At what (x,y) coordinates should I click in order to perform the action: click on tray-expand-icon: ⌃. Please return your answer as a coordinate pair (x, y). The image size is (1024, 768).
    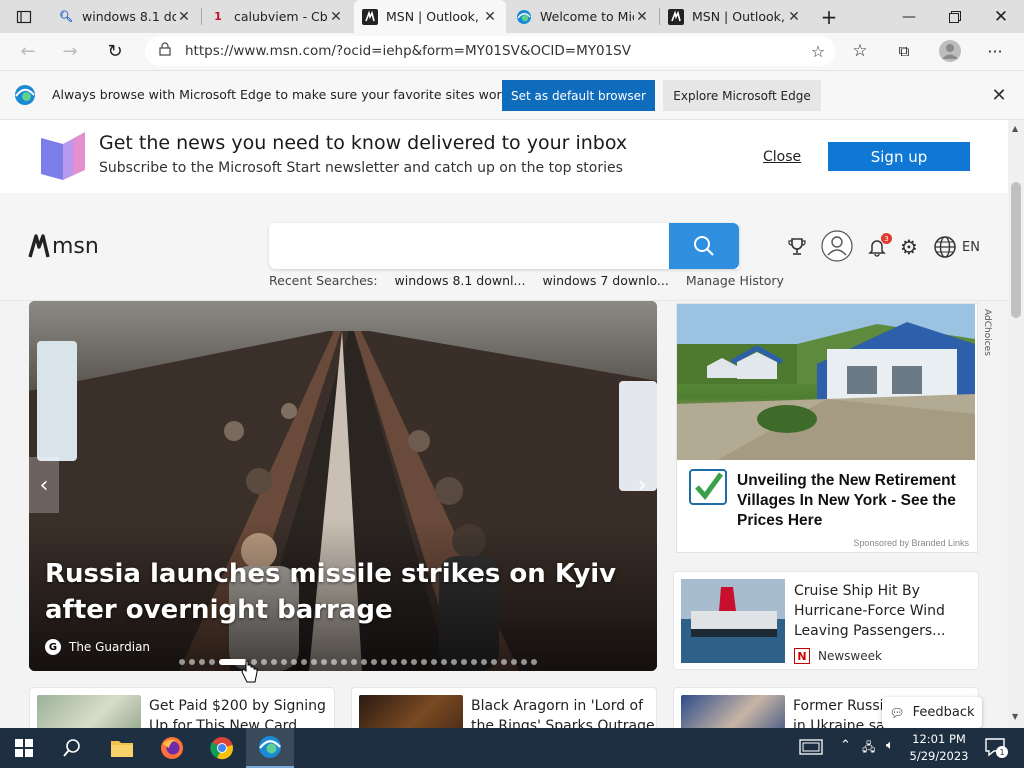
    Looking at the image, I should click on (845, 745).